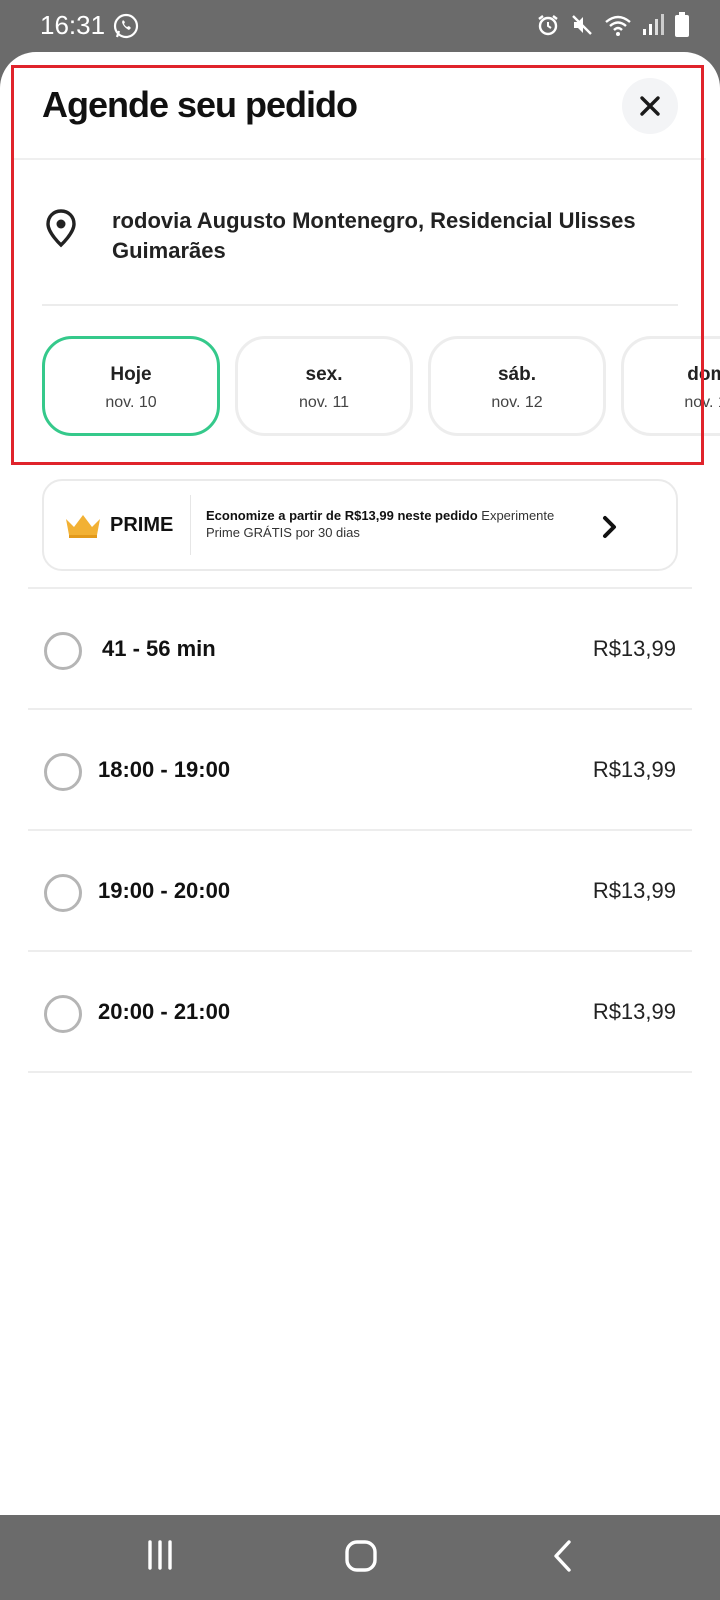  I want to click on signal-icon, so click(653, 24).